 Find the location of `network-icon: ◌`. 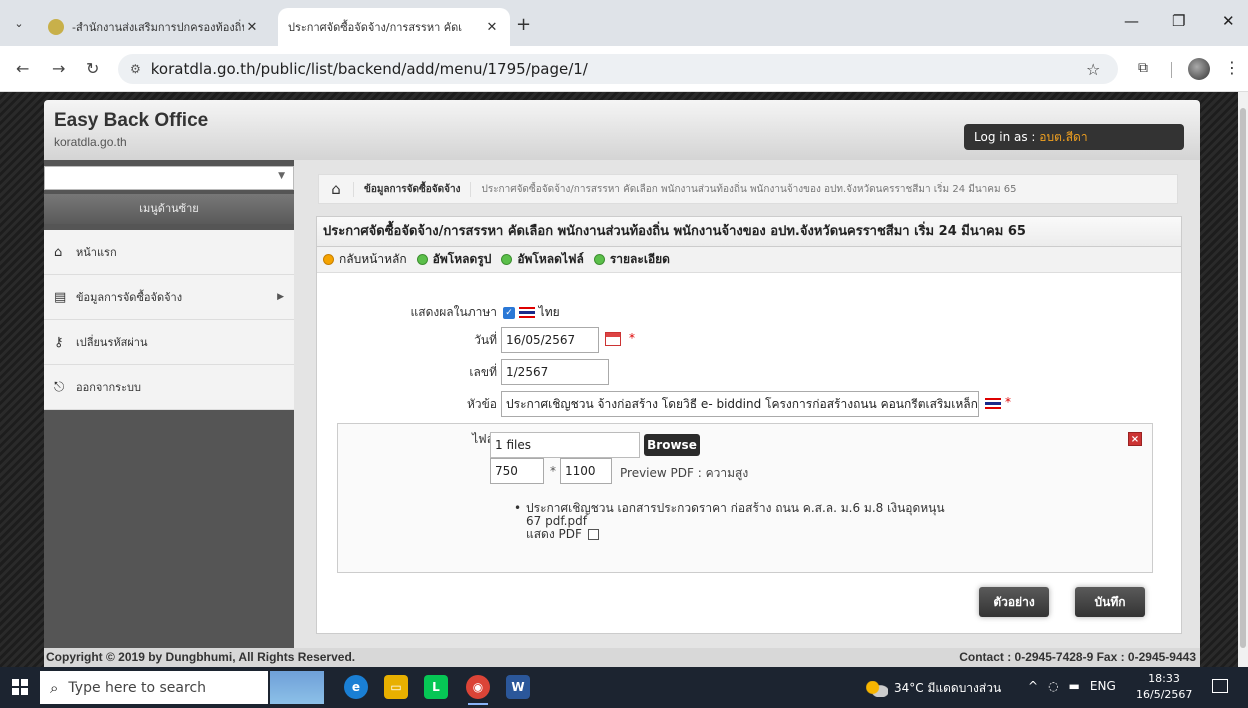

network-icon: ◌ is located at coordinates (1053, 686).